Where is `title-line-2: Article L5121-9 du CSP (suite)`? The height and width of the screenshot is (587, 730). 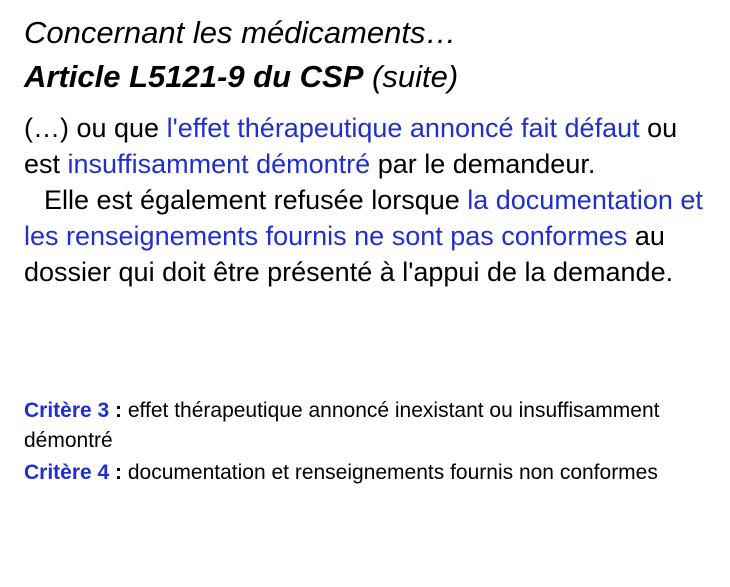
title-line-2: Article L5121-9 du CSP (suite) is located at coordinates (241, 77).